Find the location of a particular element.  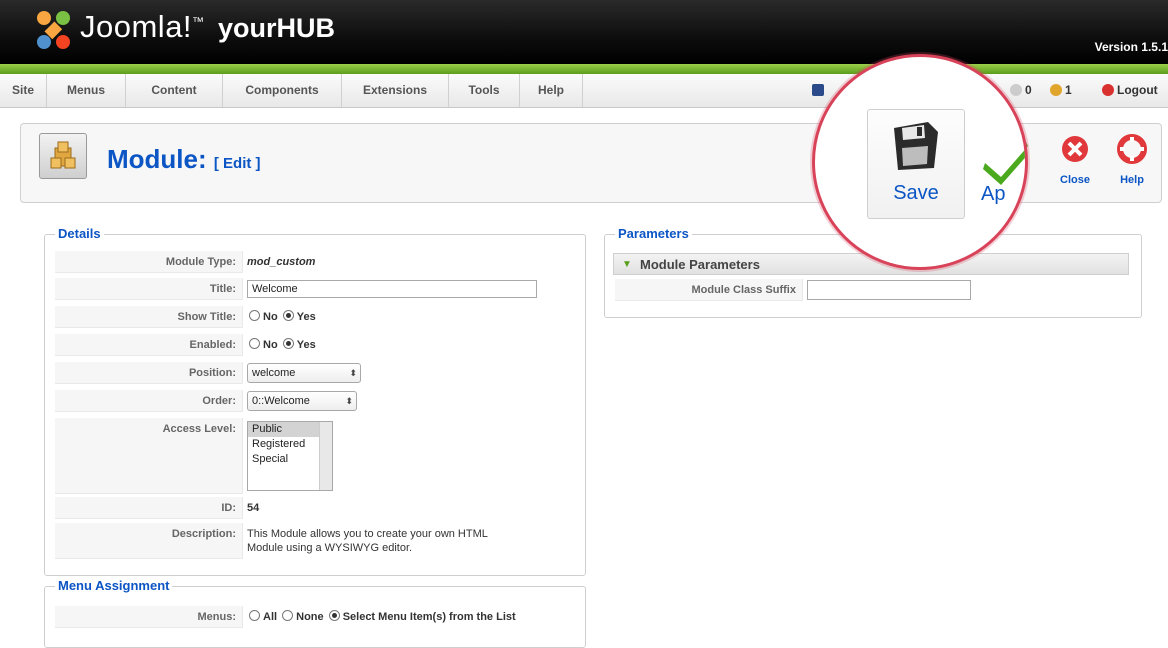

help-button: Help is located at coordinates (1132, 160).